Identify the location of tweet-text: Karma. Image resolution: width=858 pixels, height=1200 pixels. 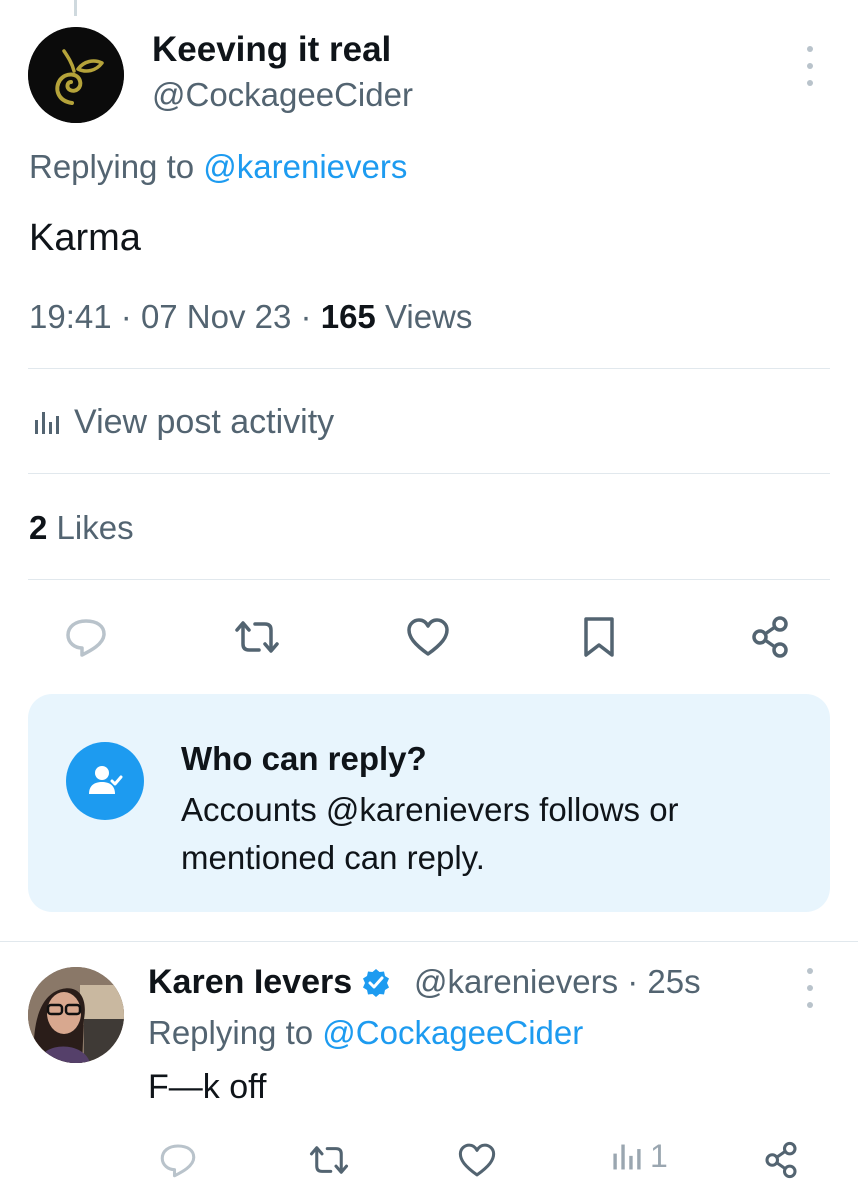
(85, 238).